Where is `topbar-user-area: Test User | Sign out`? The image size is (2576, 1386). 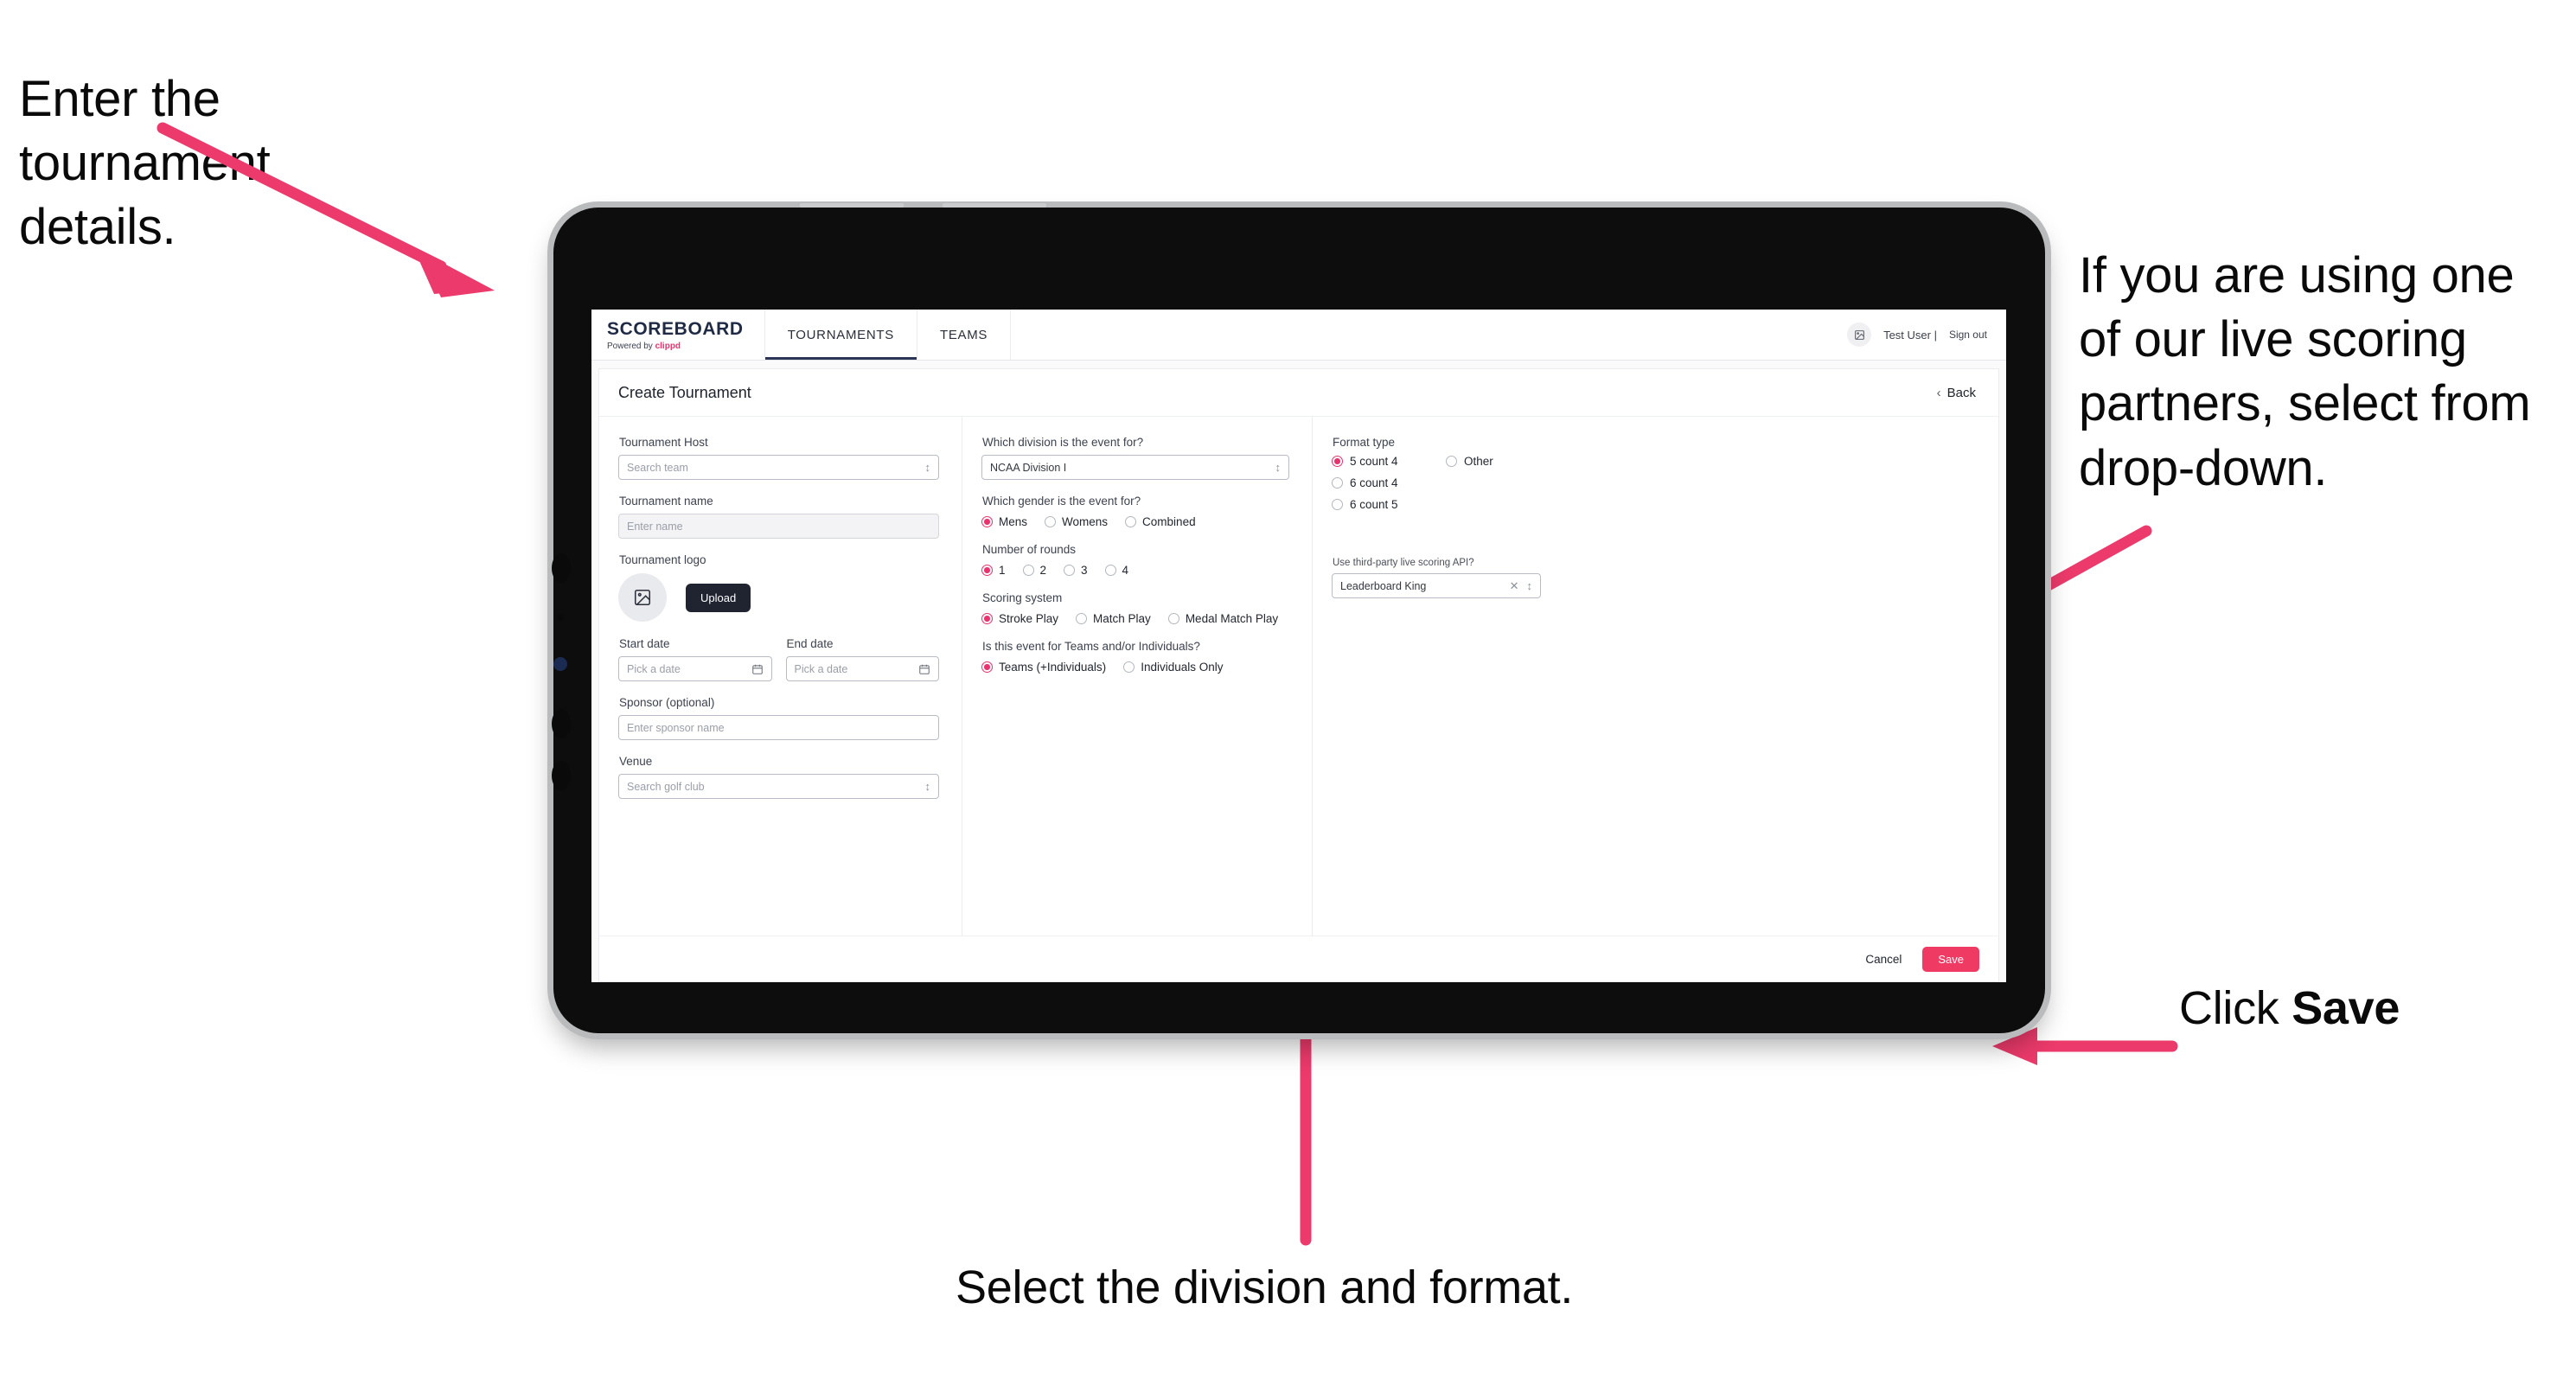 topbar-user-area: Test User | Sign out is located at coordinates (1927, 335).